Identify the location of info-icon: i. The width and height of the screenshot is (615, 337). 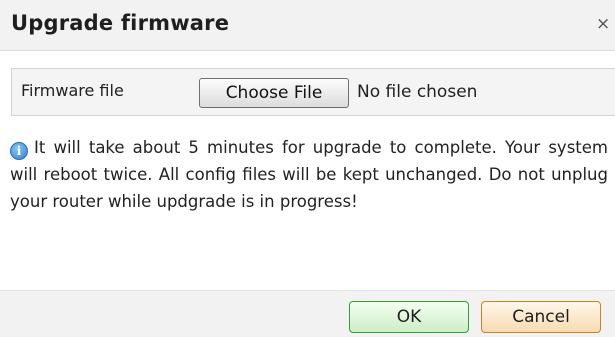
(19, 151).